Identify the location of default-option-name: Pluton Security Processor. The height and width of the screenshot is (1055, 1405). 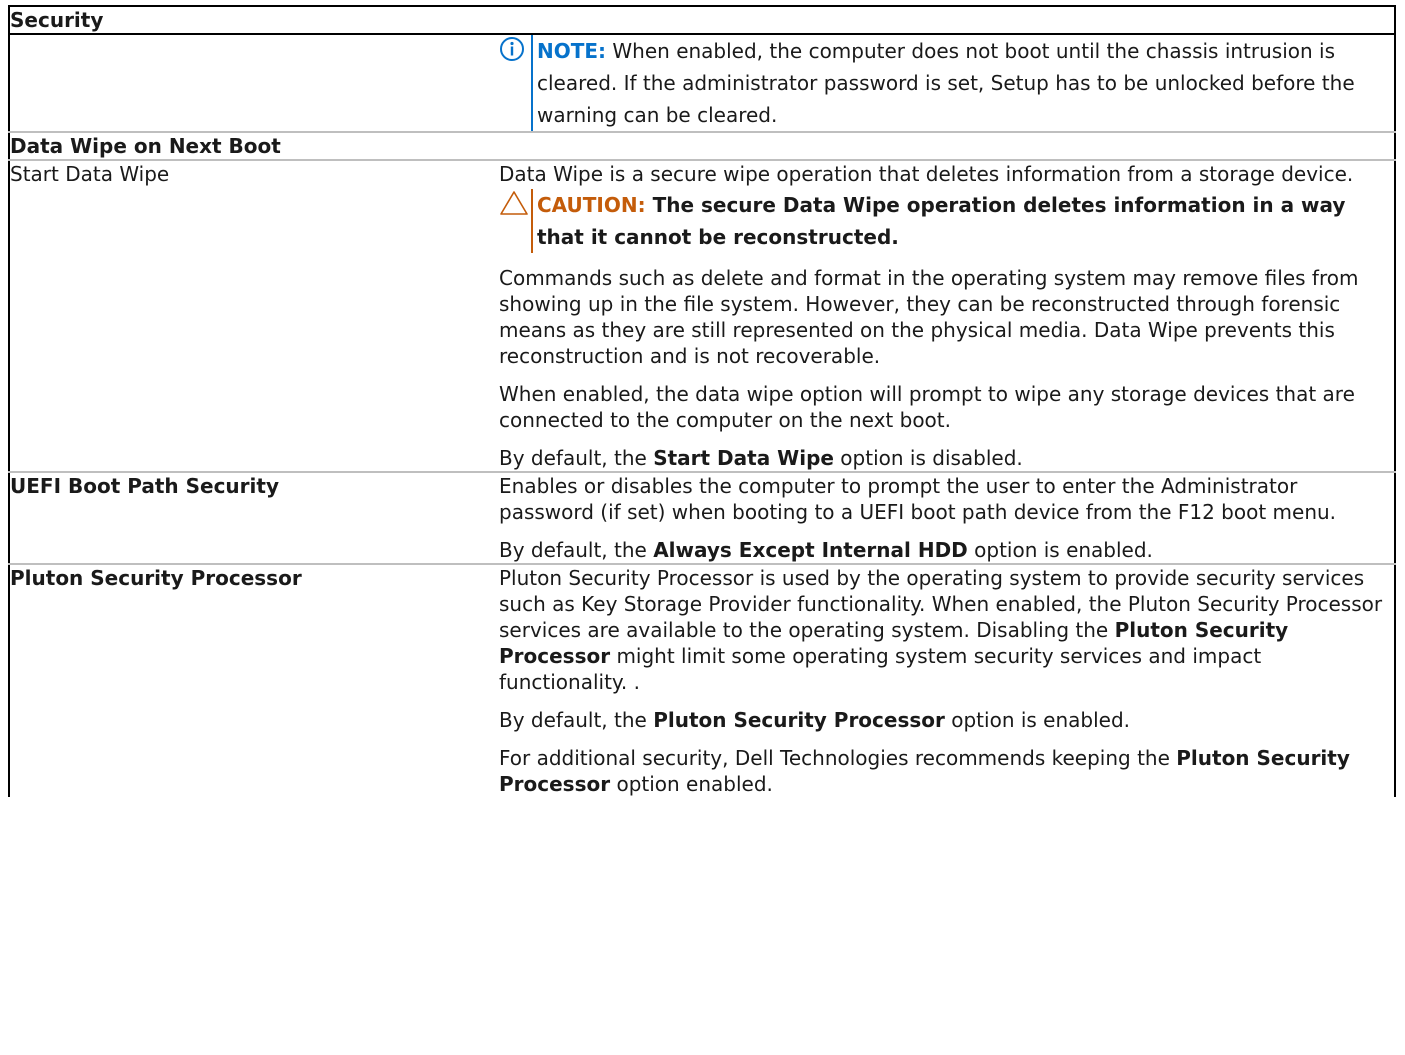
(799, 720).